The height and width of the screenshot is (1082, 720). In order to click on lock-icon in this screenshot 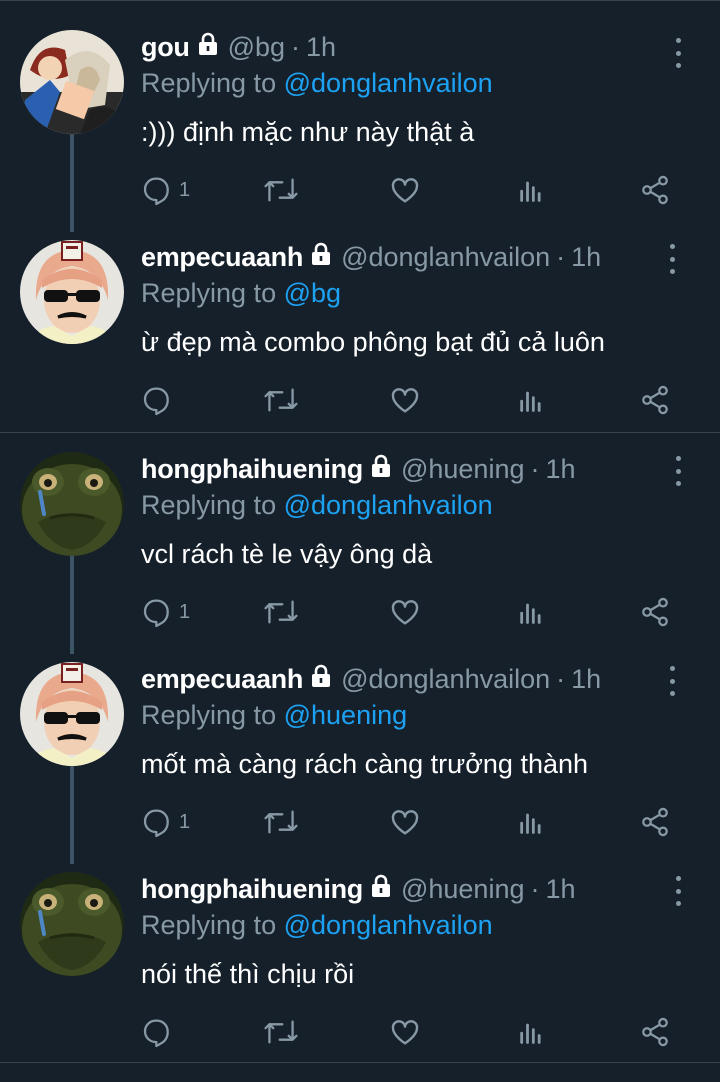, I will do `click(208, 47)`.